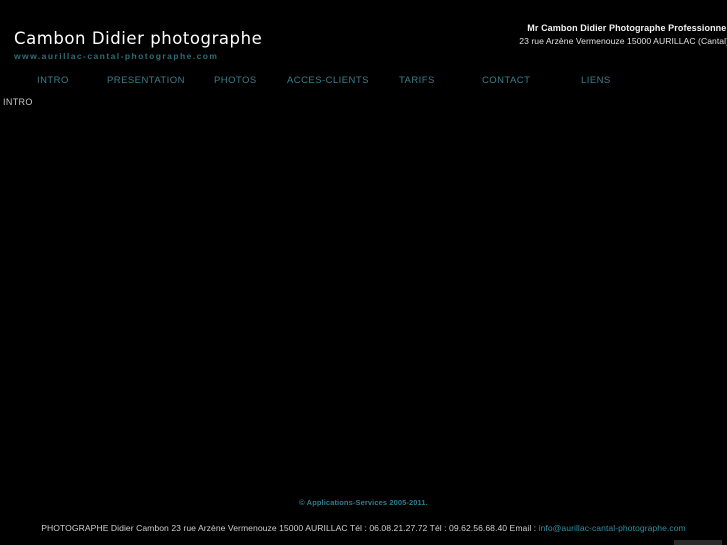 The height and width of the screenshot is (545, 727). Describe the element at coordinates (596, 81) in the screenshot. I see `nav-item-liens: LIENS` at that location.